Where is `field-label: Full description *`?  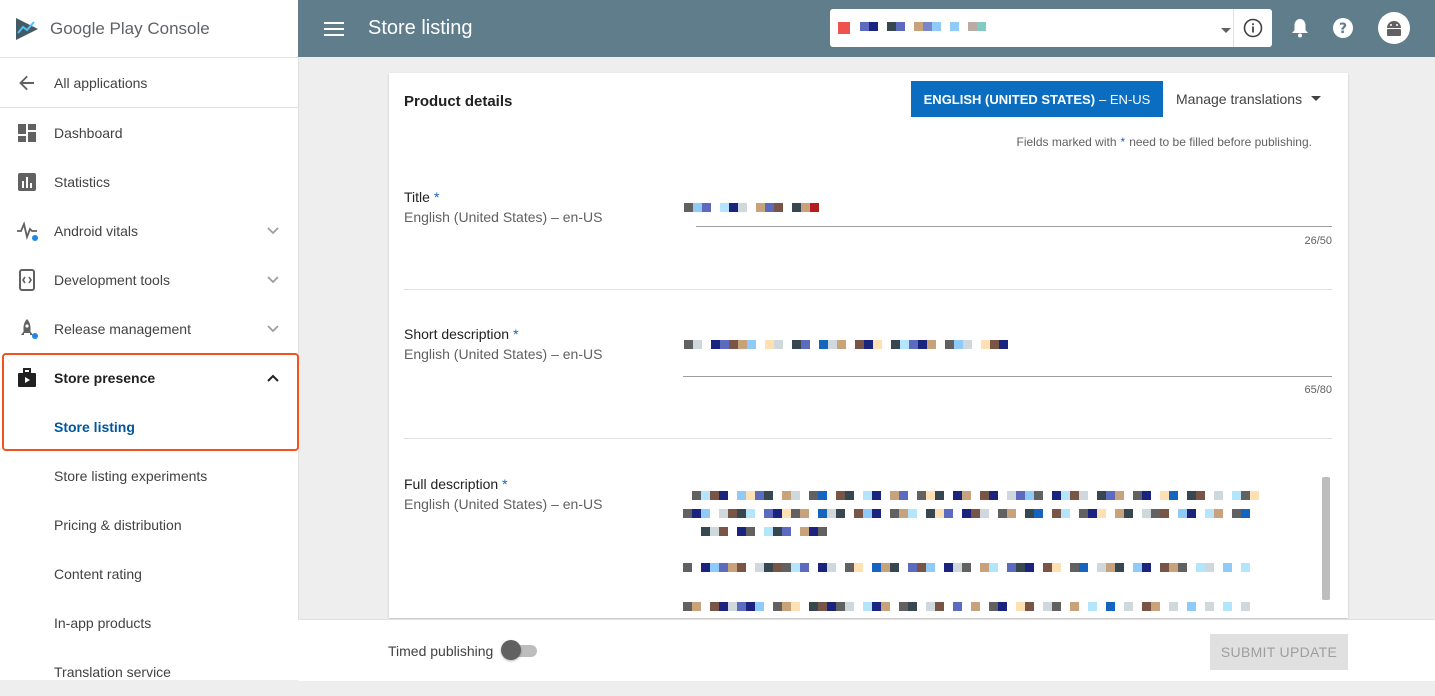
field-label: Full description * is located at coordinates (456, 484).